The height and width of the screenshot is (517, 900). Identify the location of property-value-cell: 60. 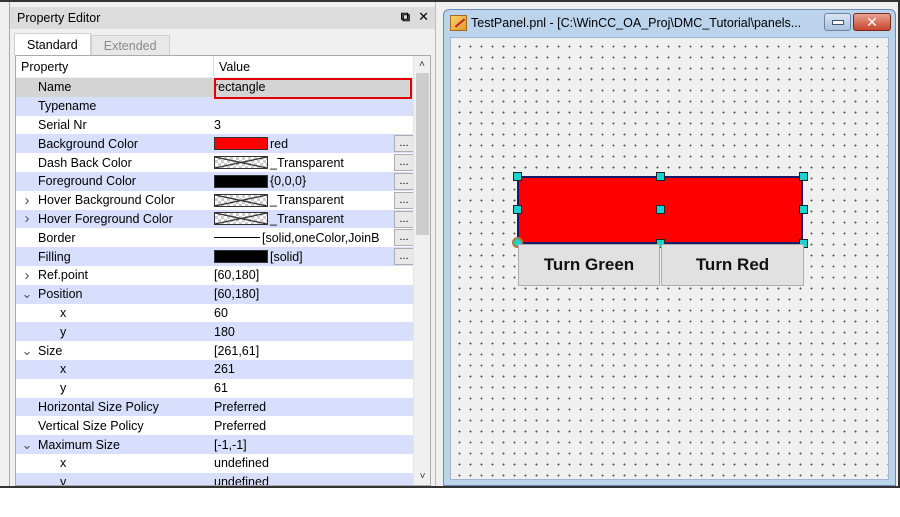
(314, 313).